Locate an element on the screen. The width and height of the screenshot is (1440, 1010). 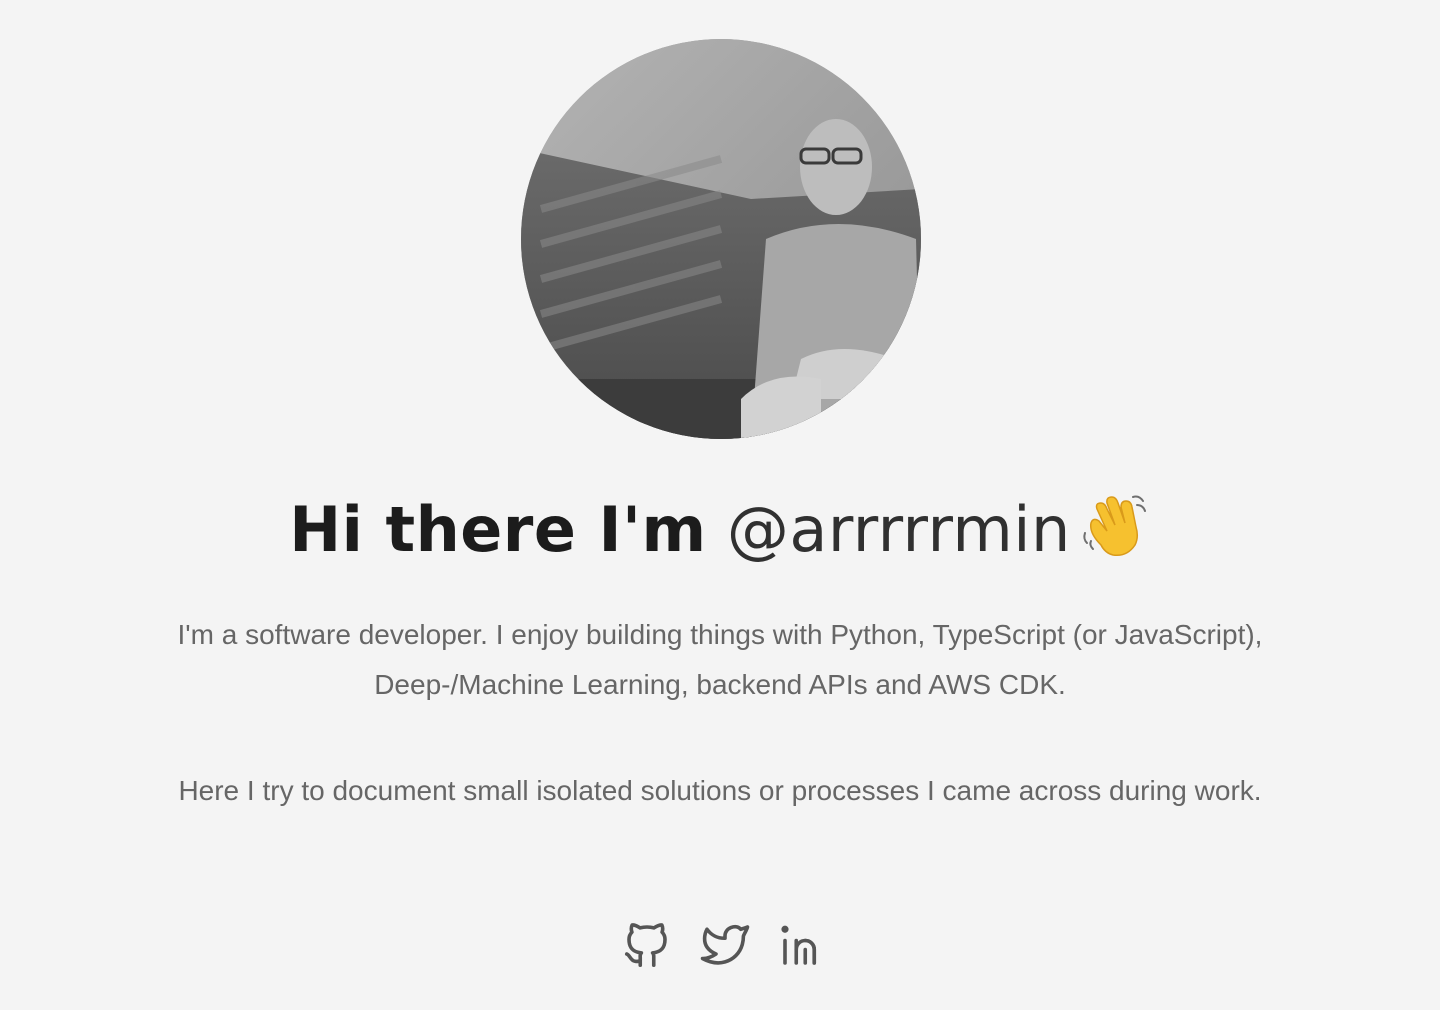
avatar-photo is located at coordinates (721, 239).